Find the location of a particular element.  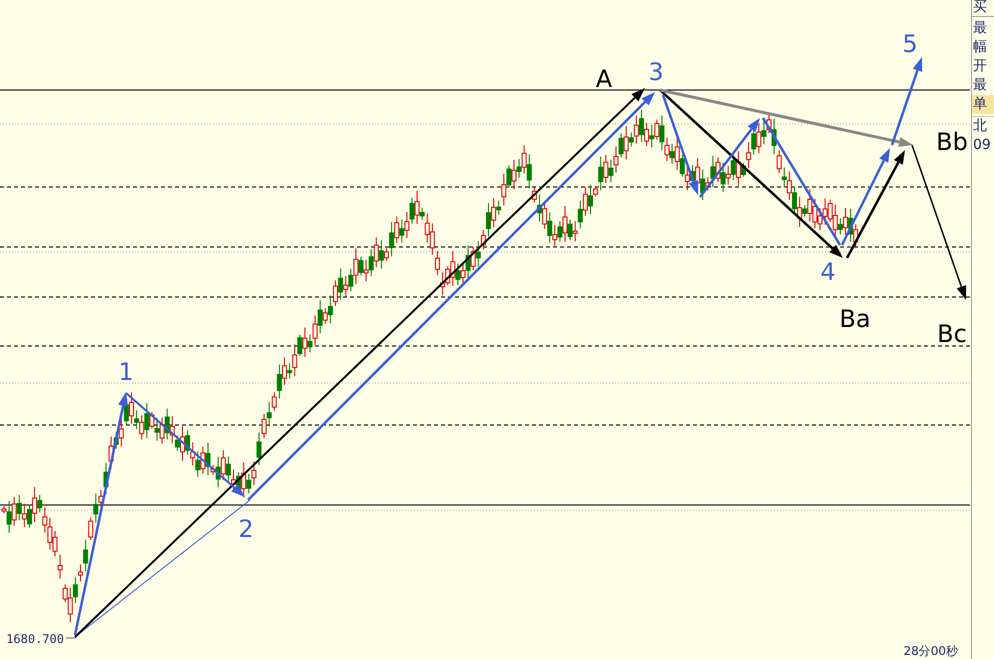

wave-label: 2 is located at coordinates (246, 529).